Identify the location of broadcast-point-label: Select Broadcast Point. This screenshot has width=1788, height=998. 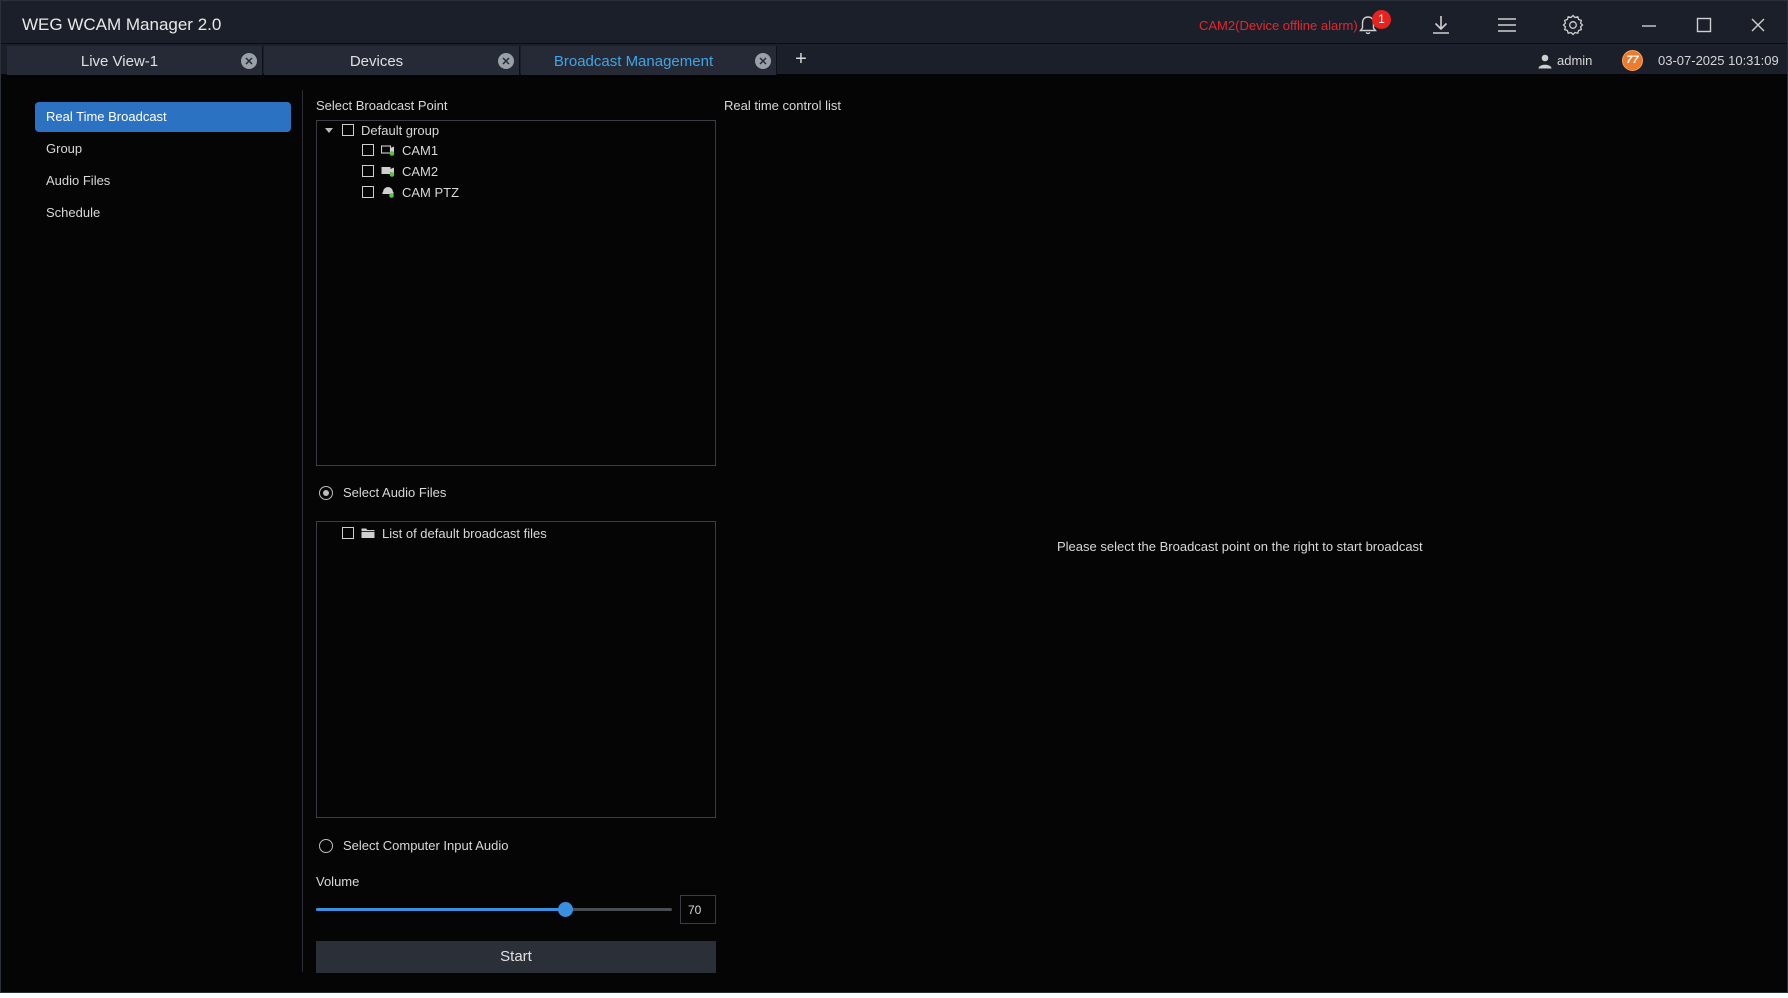
(382, 105).